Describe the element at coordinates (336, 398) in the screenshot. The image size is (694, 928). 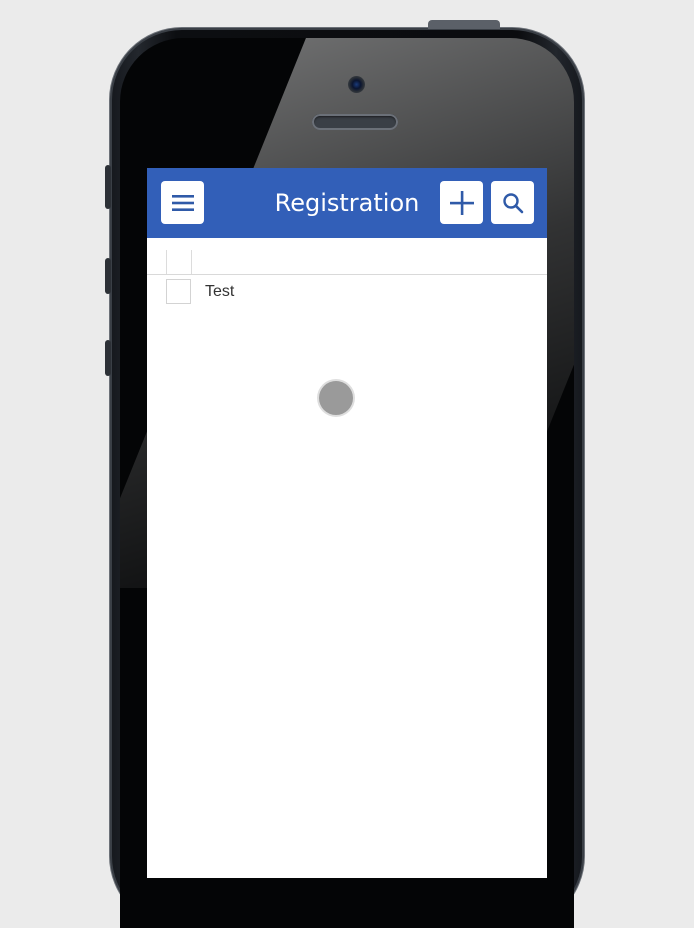
I see `loading-spinner` at that location.